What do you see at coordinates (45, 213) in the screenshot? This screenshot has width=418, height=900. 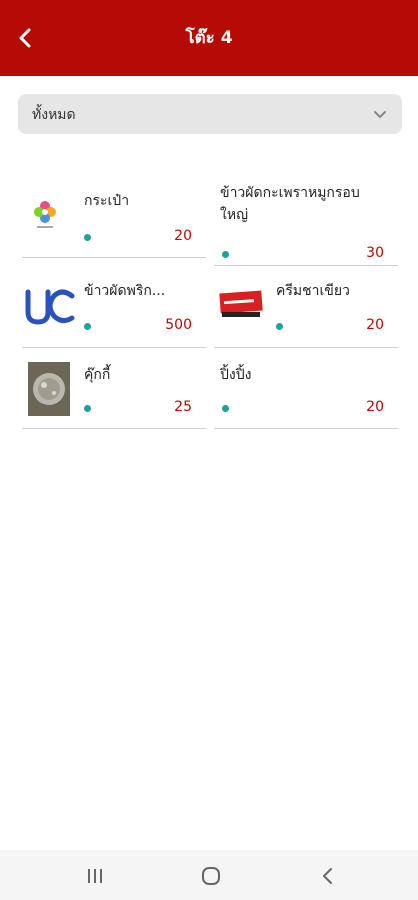 I see `logo-thumbnail` at bounding box center [45, 213].